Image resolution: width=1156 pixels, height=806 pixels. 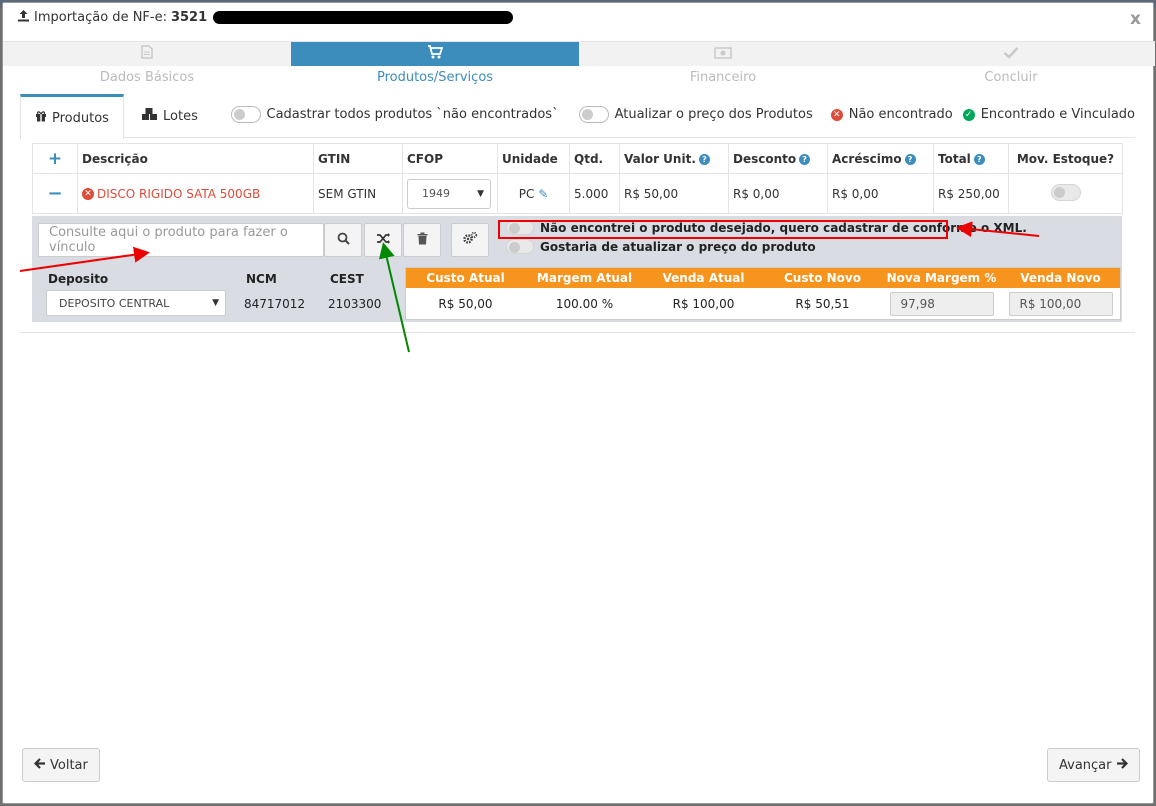 I want to click on col-valor-unit-header: Valor Unit.?, so click(x=674, y=158).